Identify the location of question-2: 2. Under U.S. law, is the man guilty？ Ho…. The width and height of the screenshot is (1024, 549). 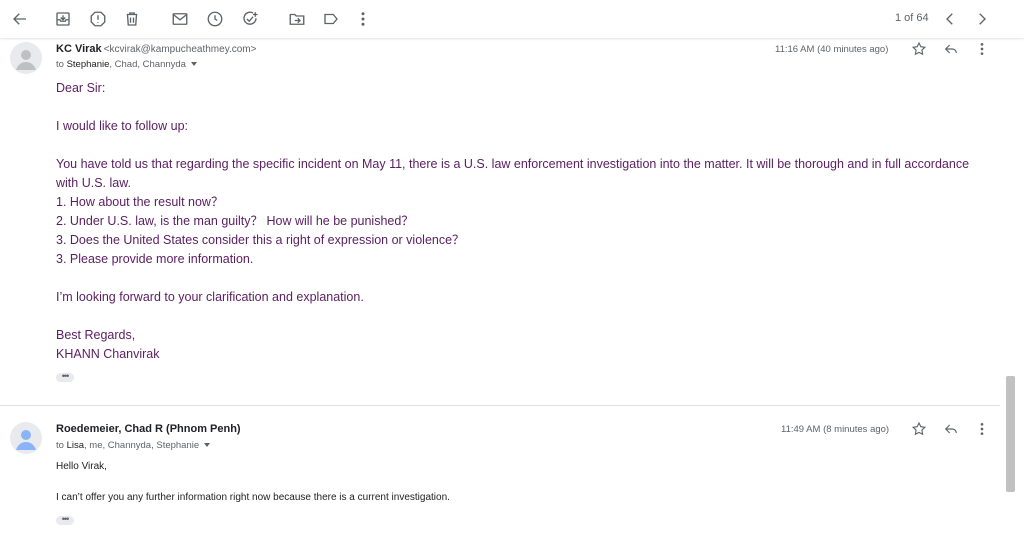
(235, 221).